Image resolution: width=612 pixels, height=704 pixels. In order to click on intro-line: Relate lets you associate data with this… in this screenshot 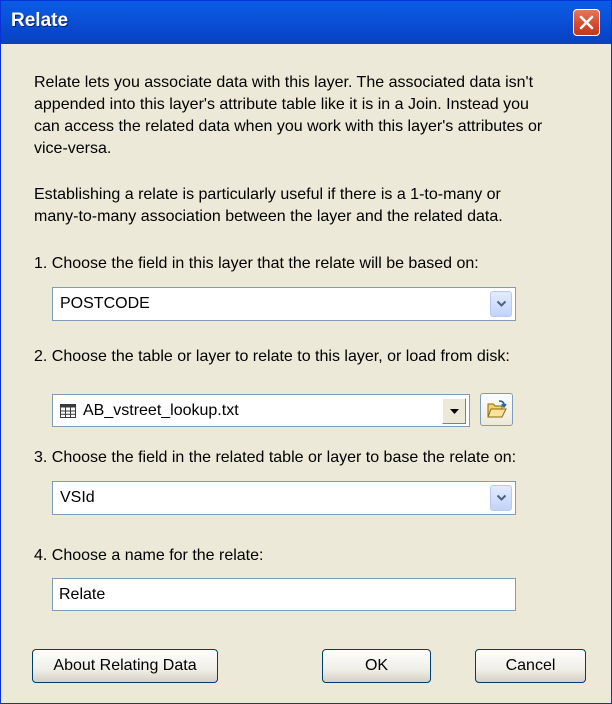, I will do `click(284, 82)`.